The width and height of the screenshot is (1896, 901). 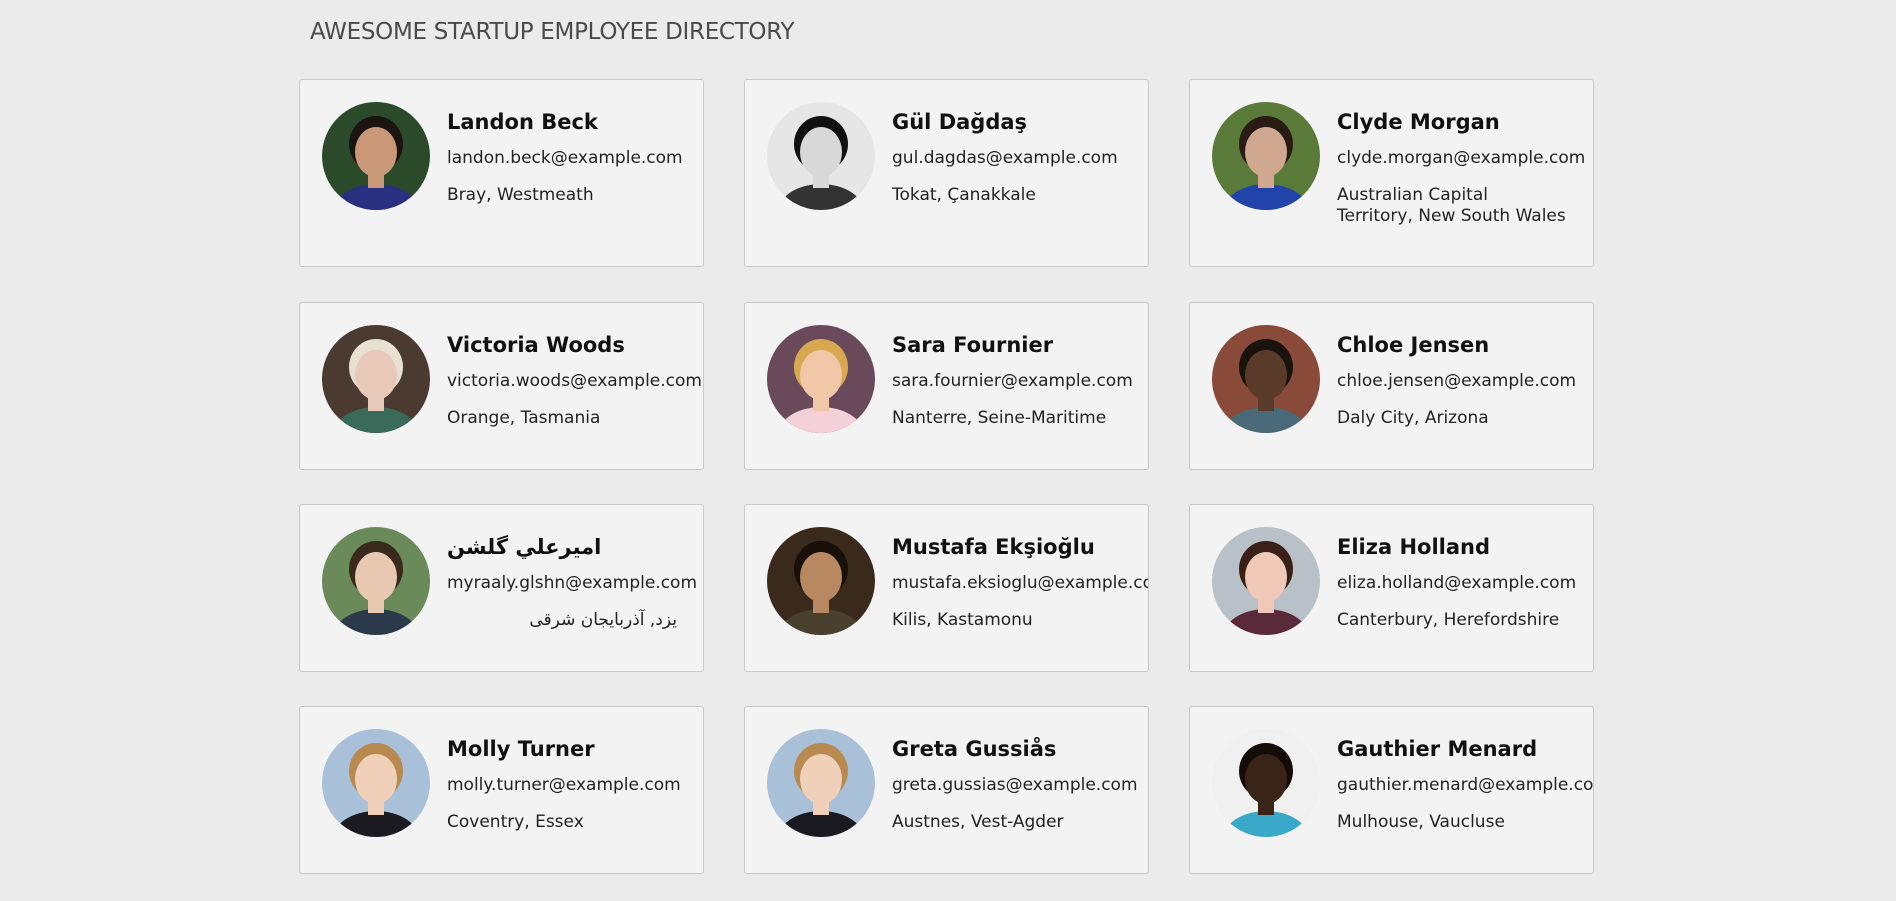 I want to click on employee-email: gauthier.menard@example.com, so click(x=1465, y=785).